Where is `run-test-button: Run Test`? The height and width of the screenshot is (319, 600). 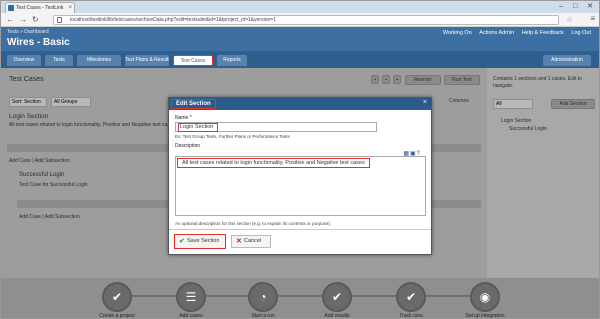 run-test-button: Run Test is located at coordinates (462, 80).